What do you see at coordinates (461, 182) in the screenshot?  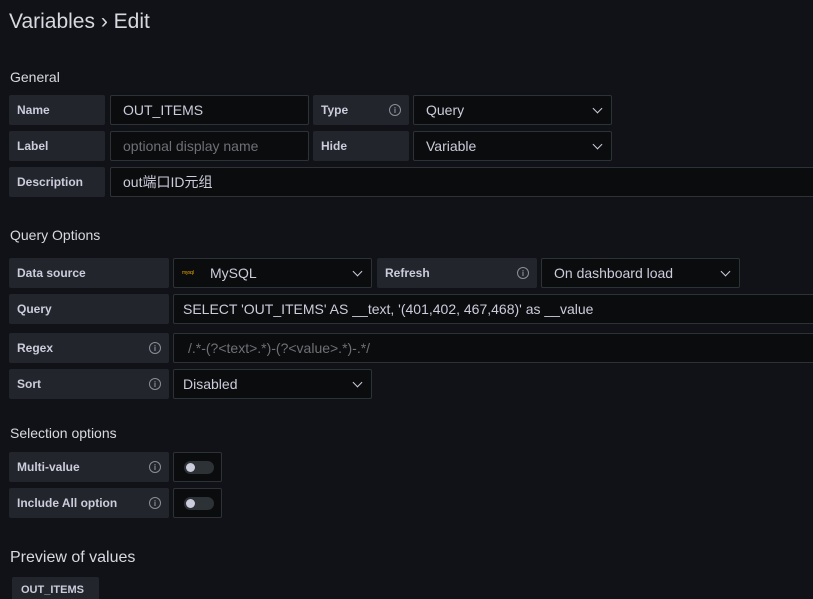 I see `description-input: out端口ID元组` at bounding box center [461, 182].